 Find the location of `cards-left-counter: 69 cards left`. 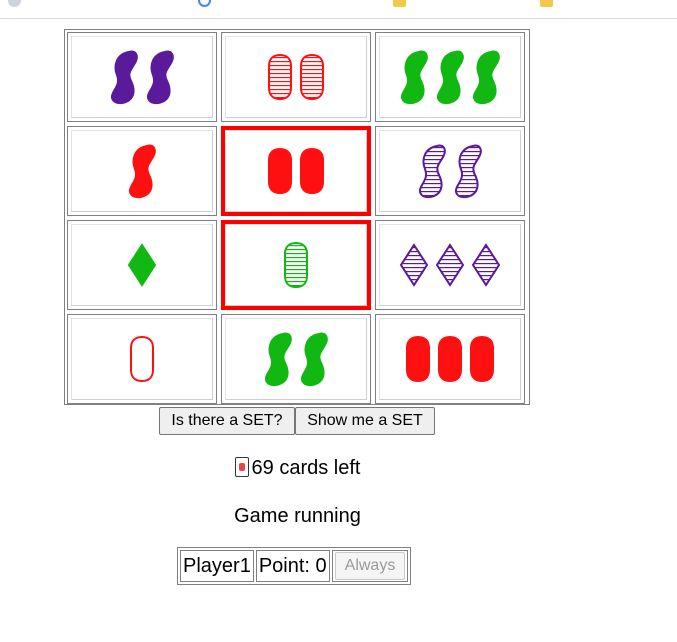

cards-left-counter: 69 cards left is located at coordinates (297, 468).